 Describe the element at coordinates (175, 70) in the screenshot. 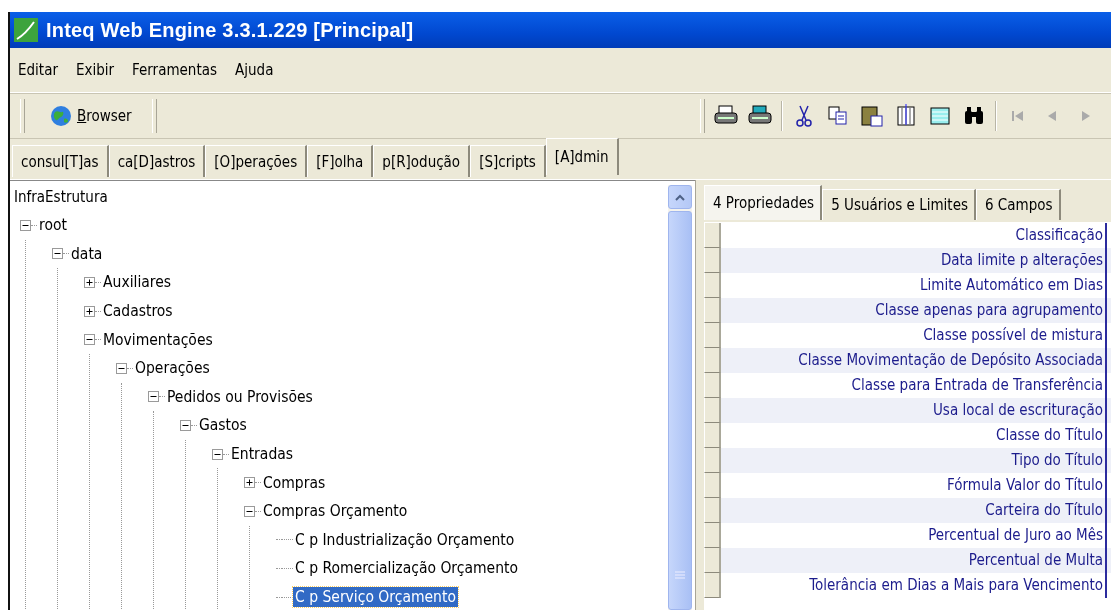

I see `menu-item: Ferramentas` at that location.